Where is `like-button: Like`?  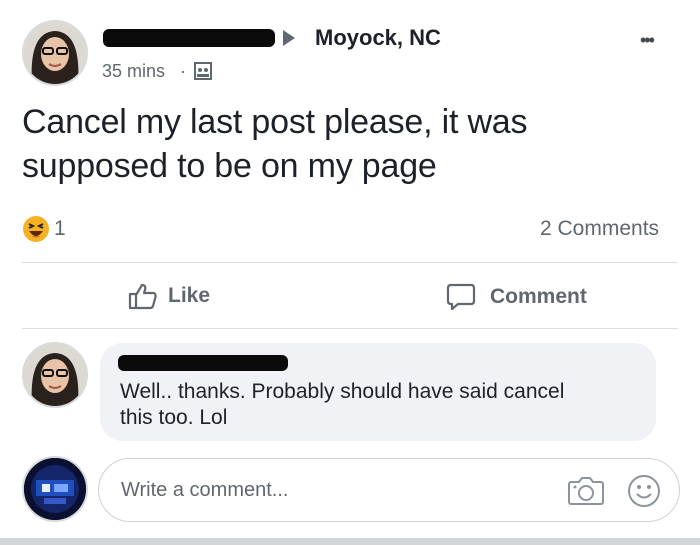
like-button: Like is located at coordinates (169, 296).